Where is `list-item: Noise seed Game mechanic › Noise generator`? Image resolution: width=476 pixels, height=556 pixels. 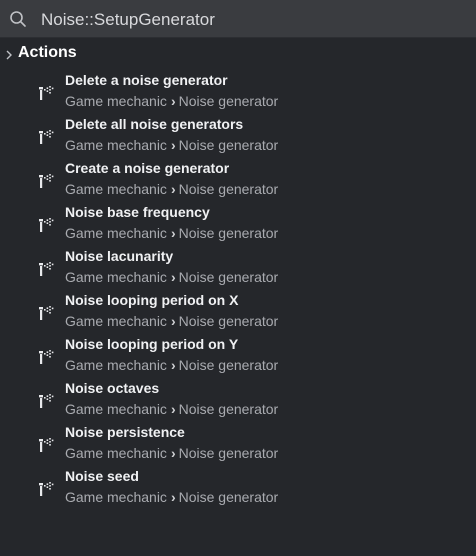
list-item: Noise seed Game mechanic › Noise generator is located at coordinates (238, 488).